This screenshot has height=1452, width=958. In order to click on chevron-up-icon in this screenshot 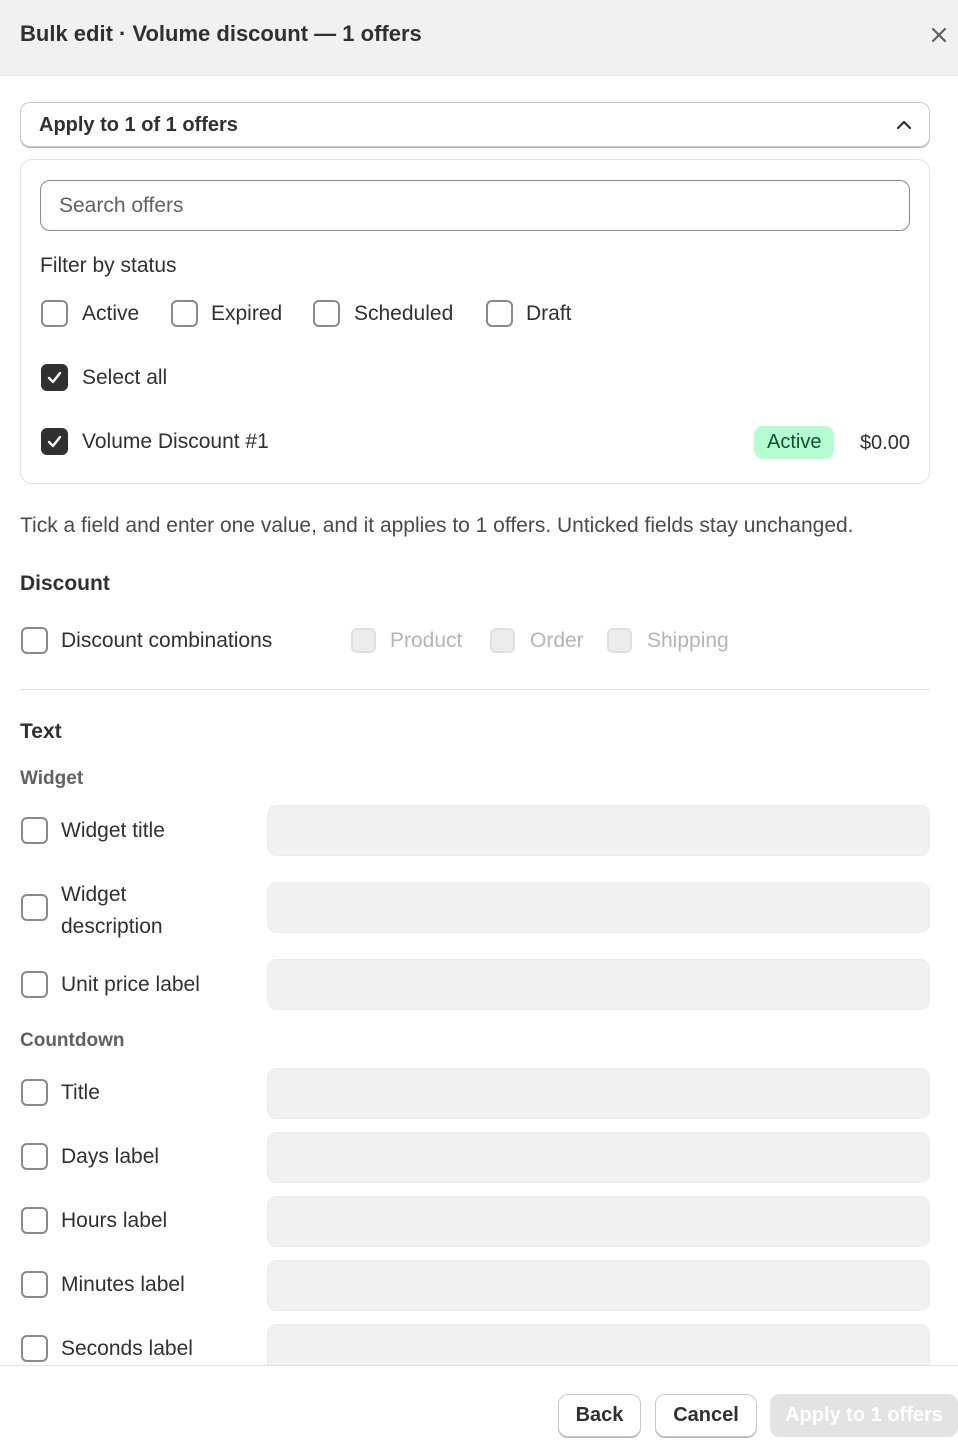, I will do `click(904, 125)`.